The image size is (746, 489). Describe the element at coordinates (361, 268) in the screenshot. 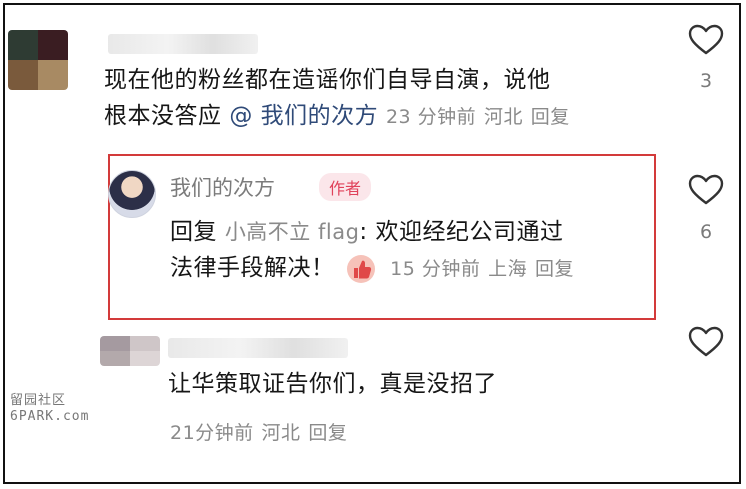

I see `thumbs-up-icon` at that location.